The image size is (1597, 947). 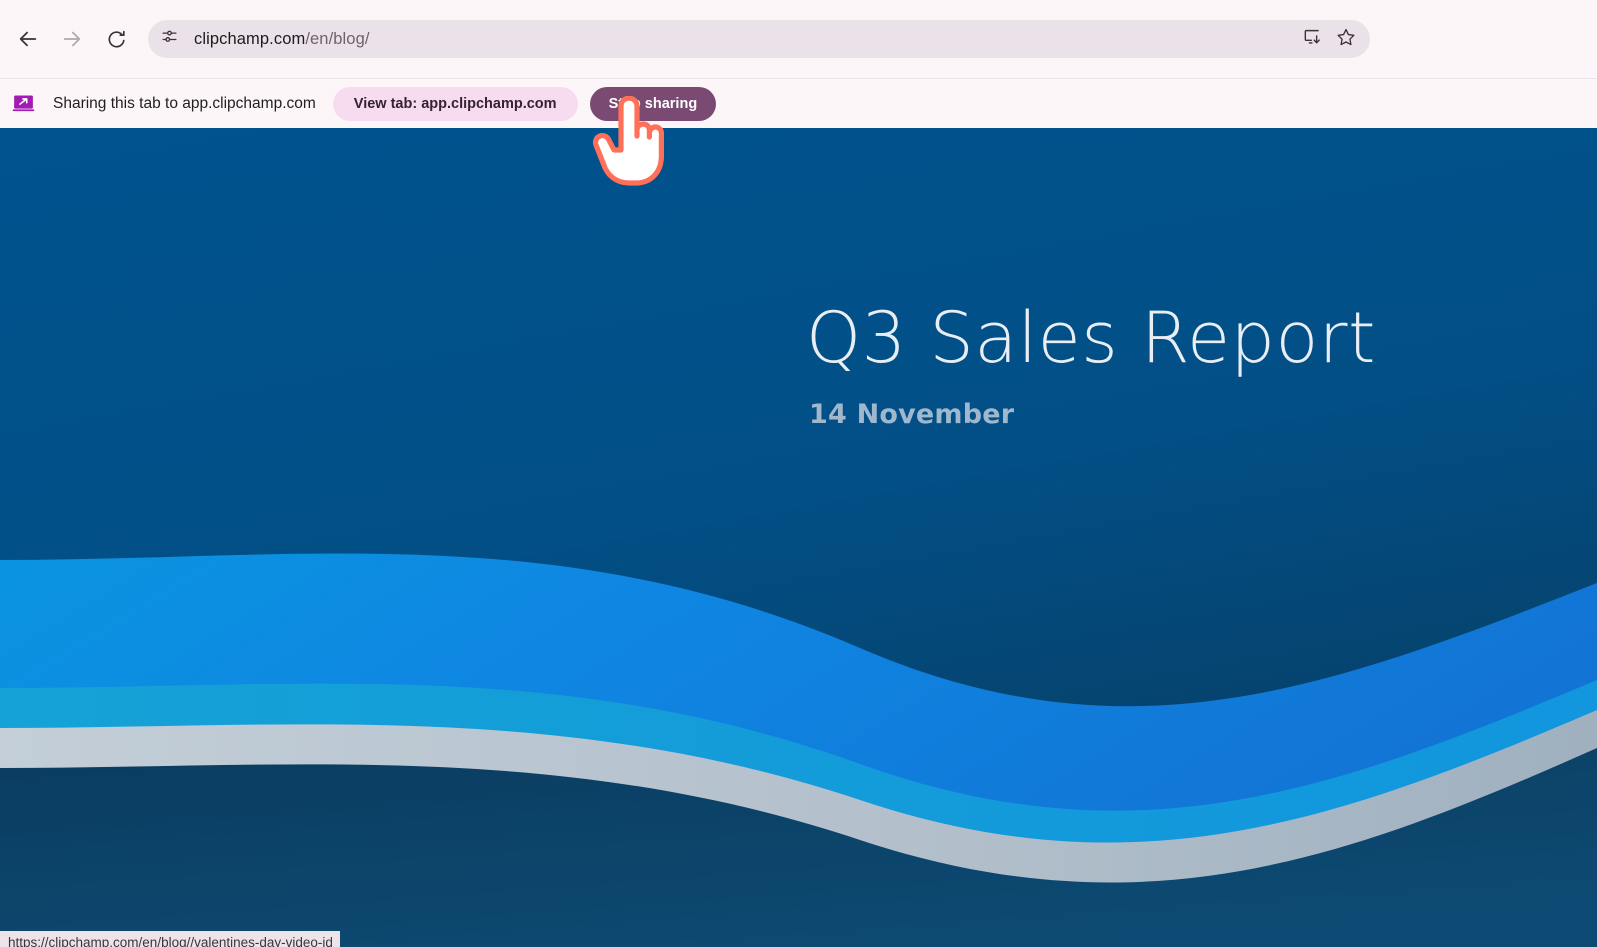 I want to click on forward-button, so click(x=72, y=39).